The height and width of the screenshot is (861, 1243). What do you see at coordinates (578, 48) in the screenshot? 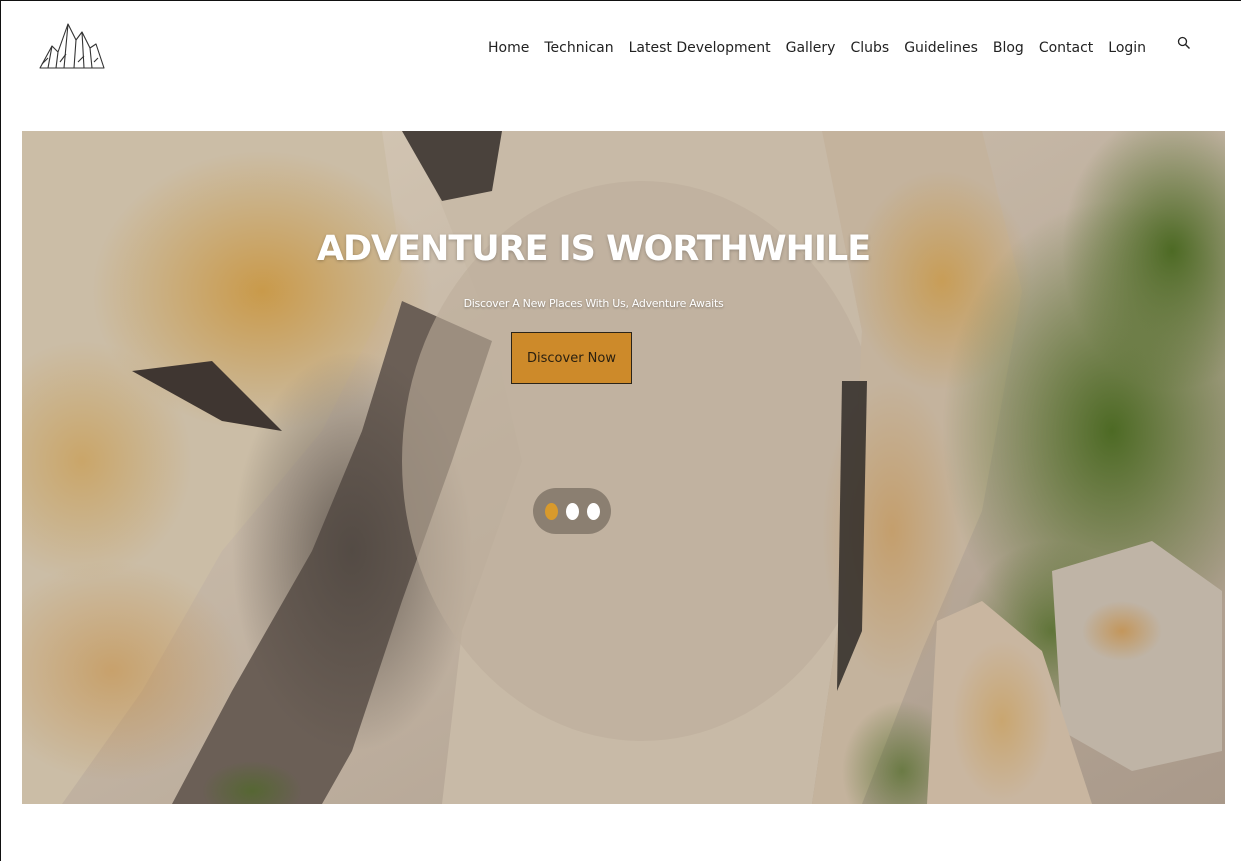
I see `nav-technican: Technican` at bounding box center [578, 48].